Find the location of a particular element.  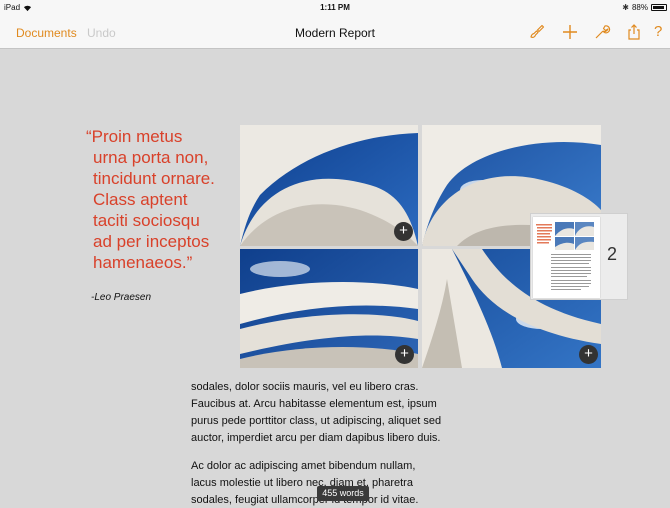

status-right: ✱ 88% is located at coordinates (644, 7).